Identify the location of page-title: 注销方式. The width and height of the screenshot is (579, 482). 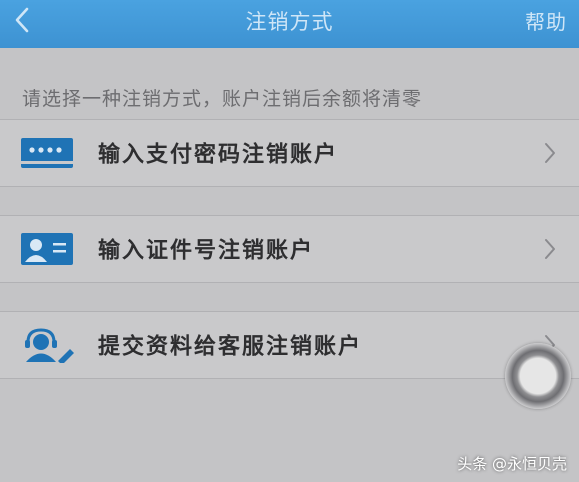
(289, 22).